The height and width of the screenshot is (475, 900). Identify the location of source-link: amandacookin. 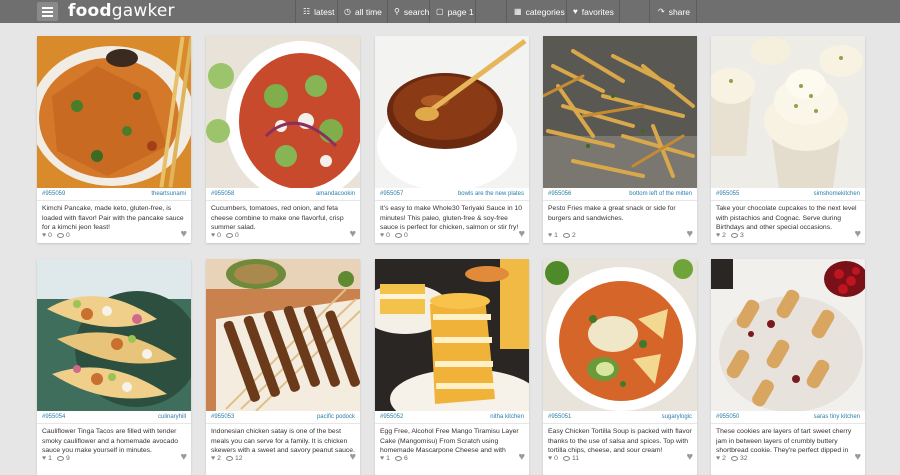
(335, 194).